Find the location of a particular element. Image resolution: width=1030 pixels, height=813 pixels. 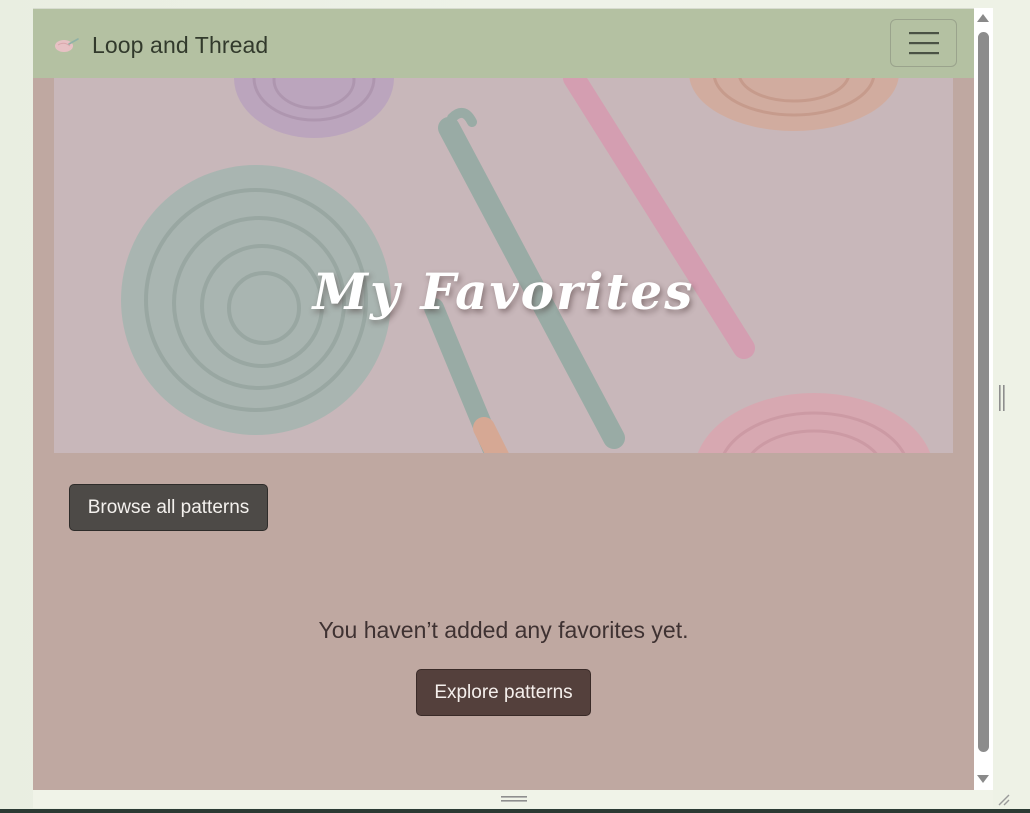

yarn-logo-icon is located at coordinates (67, 45).